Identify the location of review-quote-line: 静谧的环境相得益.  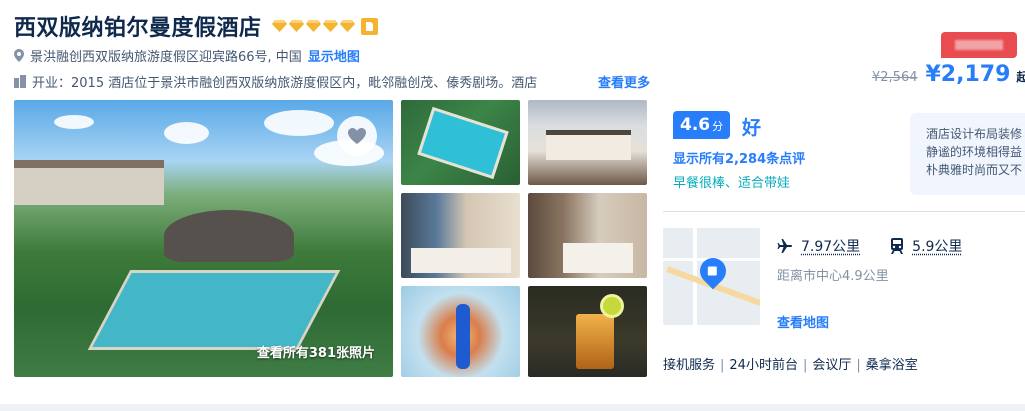
(974, 152).